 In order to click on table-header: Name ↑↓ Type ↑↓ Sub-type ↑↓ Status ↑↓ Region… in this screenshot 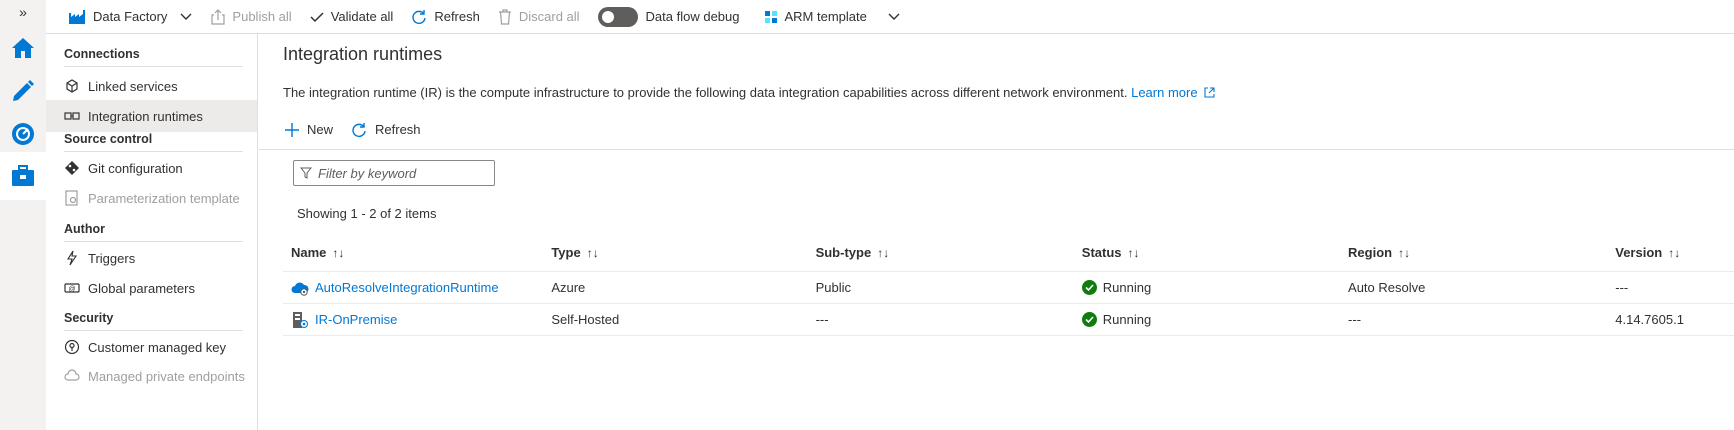, I will do `click(1008, 253)`.